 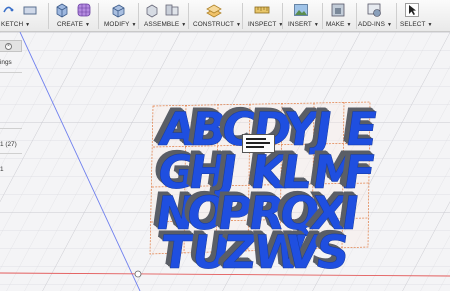 I want to click on inspect-menu-label: INSPECT, so click(x=262, y=24).